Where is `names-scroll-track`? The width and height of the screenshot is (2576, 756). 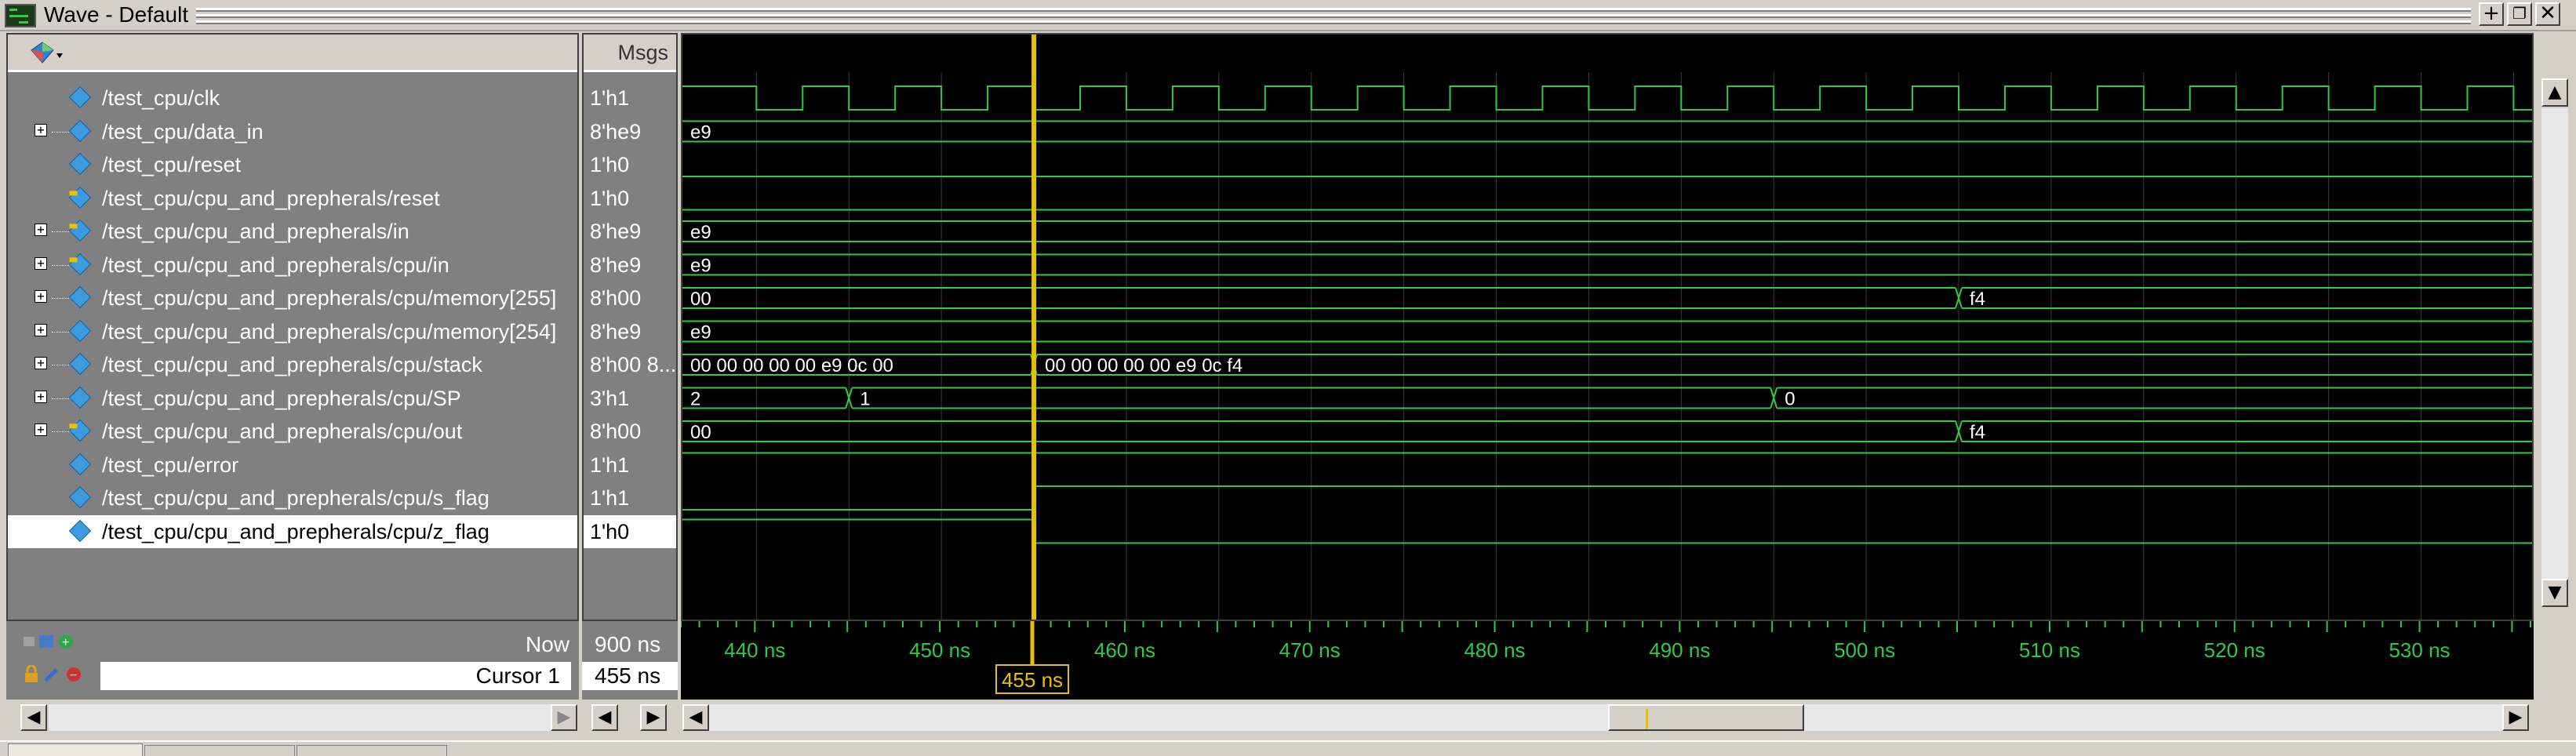 names-scroll-track is located at coordinates (300, 717).